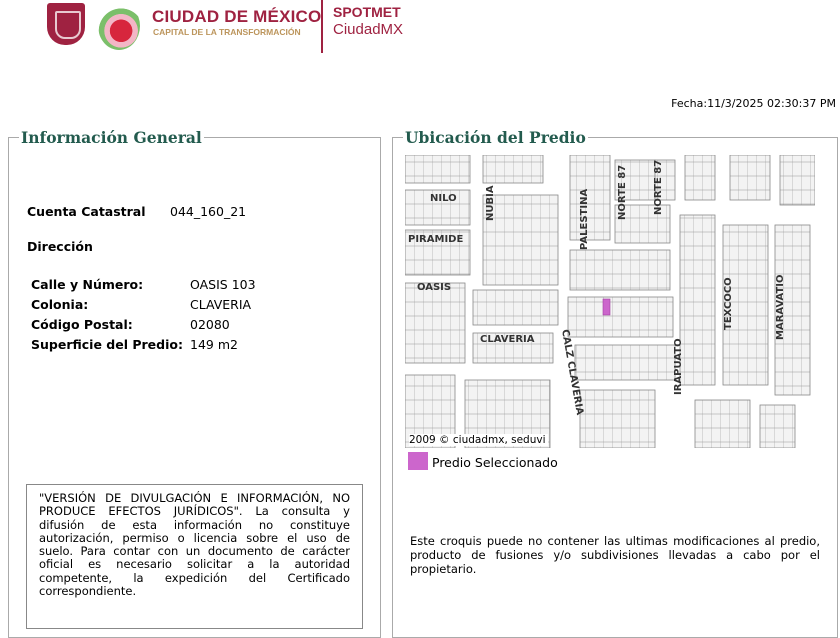 Image resolution: width=840 pixels, height=638 pixels. What do you see at coordinates (367, 12) in the screenshot?
I see `app-name: SPOTMET` at bounding box center [367, 12].